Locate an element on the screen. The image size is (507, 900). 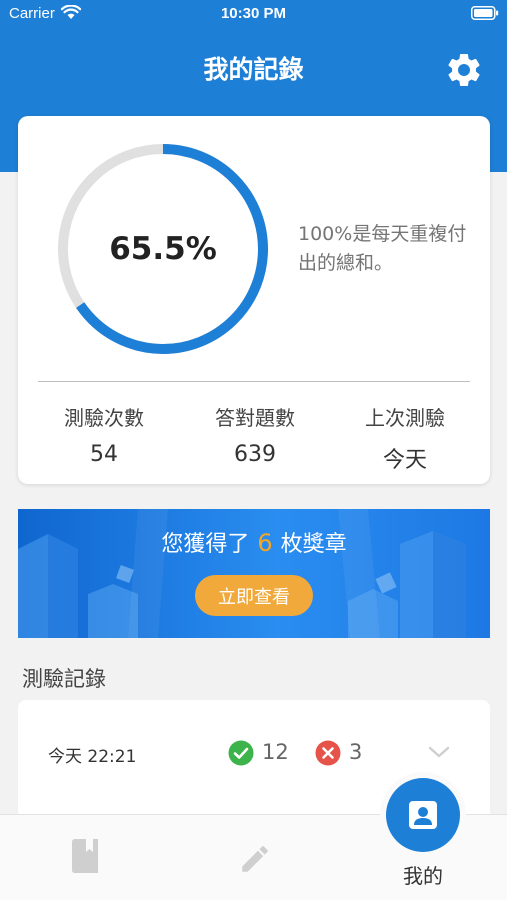
badge-message-prefix: 您獲得了 is located at coordinates (205, 544).